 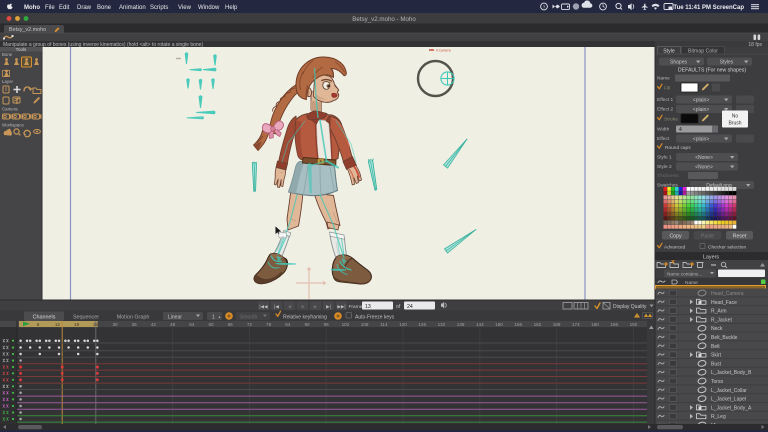 I want to click on svg-text: Camera, so click(x=10, y=109).